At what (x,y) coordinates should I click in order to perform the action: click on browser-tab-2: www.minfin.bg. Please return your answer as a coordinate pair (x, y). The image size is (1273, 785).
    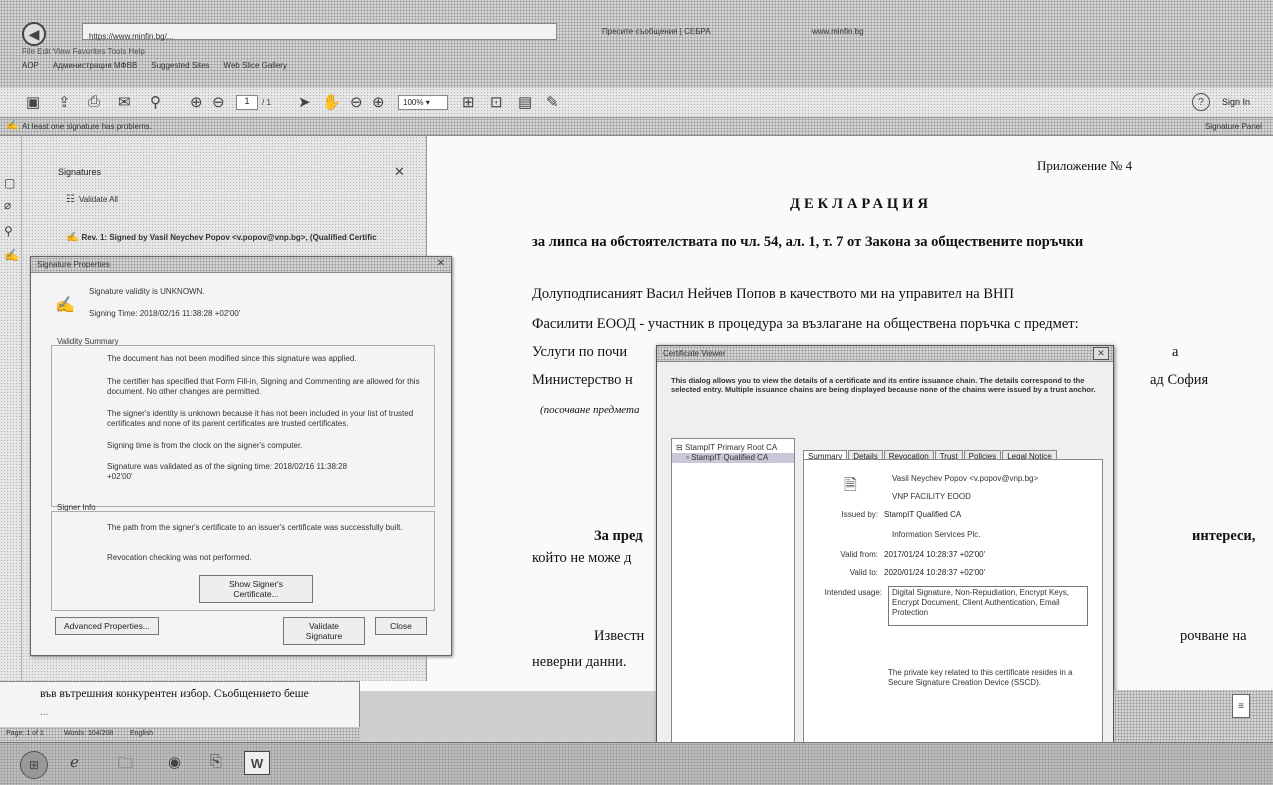
    Looking at the image, I should click on (867, 32).